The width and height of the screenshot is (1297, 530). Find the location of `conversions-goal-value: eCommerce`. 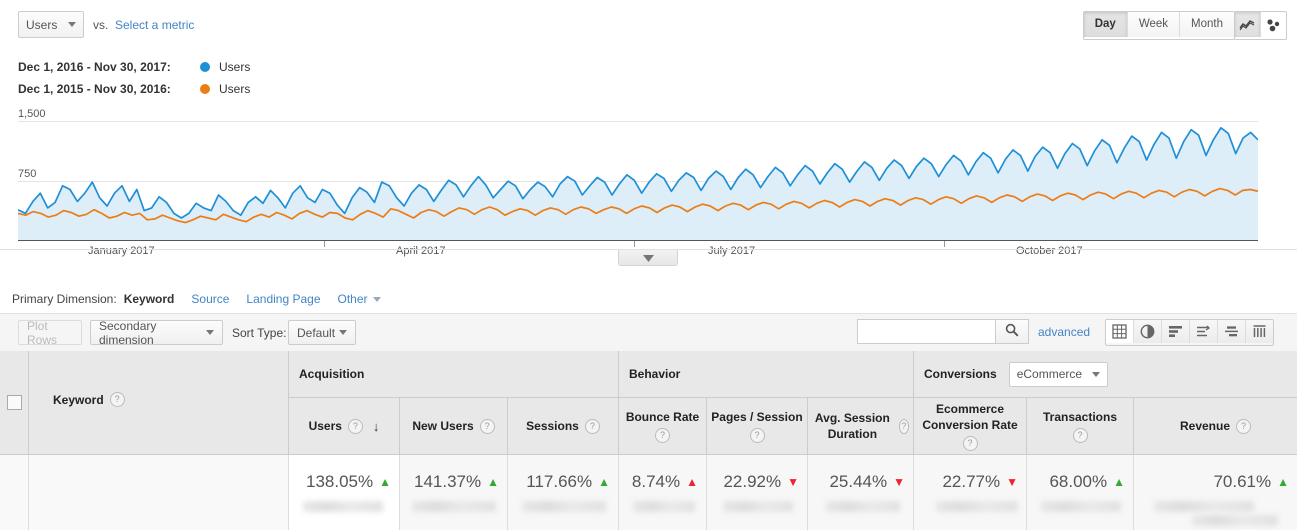

conversions-goal-value: eCommerce is located at coordinates (1049, 374).